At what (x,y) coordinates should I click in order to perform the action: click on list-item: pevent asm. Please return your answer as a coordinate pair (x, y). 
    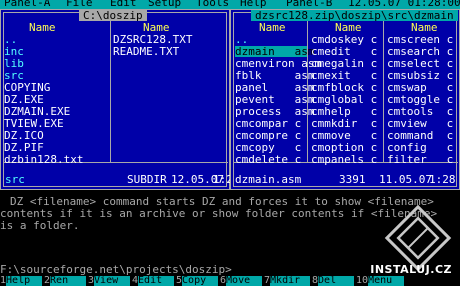
    Looking at the image, I should click on (274, 99).